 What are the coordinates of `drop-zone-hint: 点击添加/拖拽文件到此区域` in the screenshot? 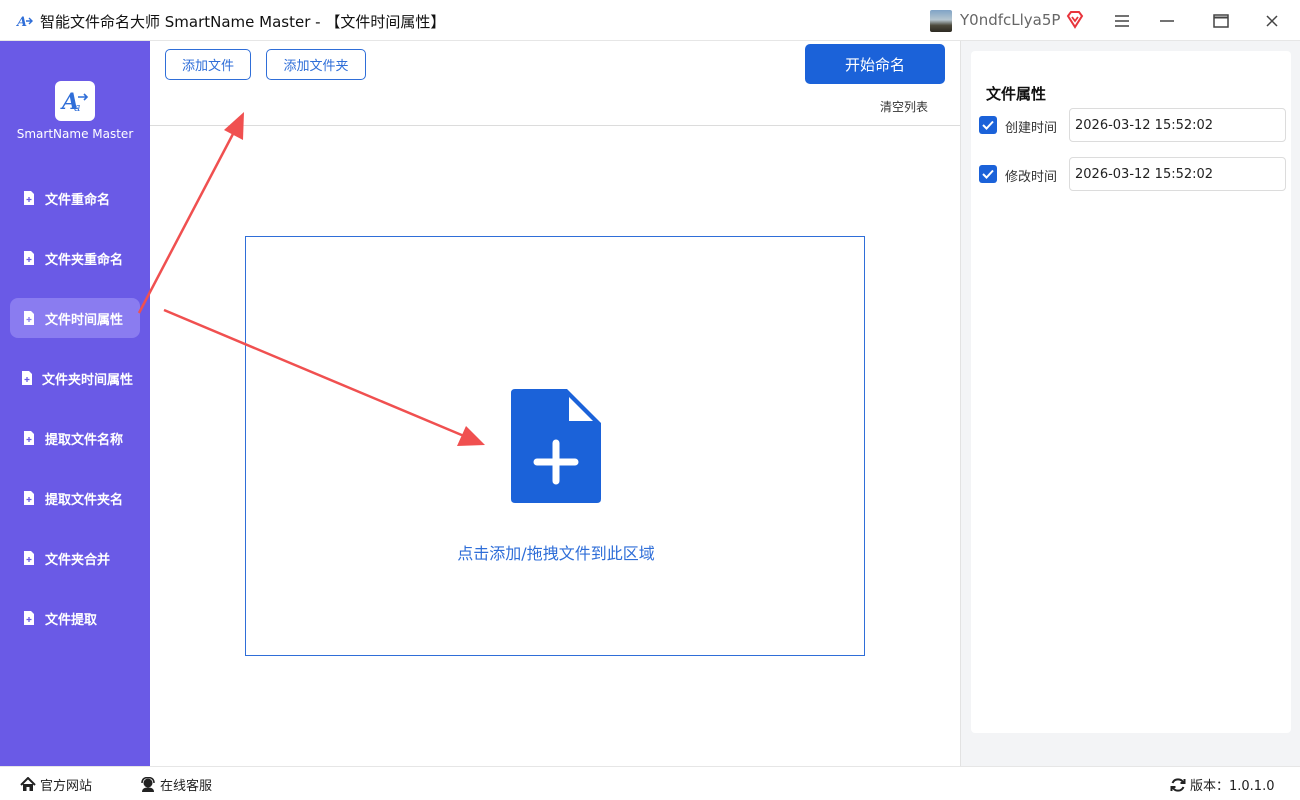 It's located at (556, 553).